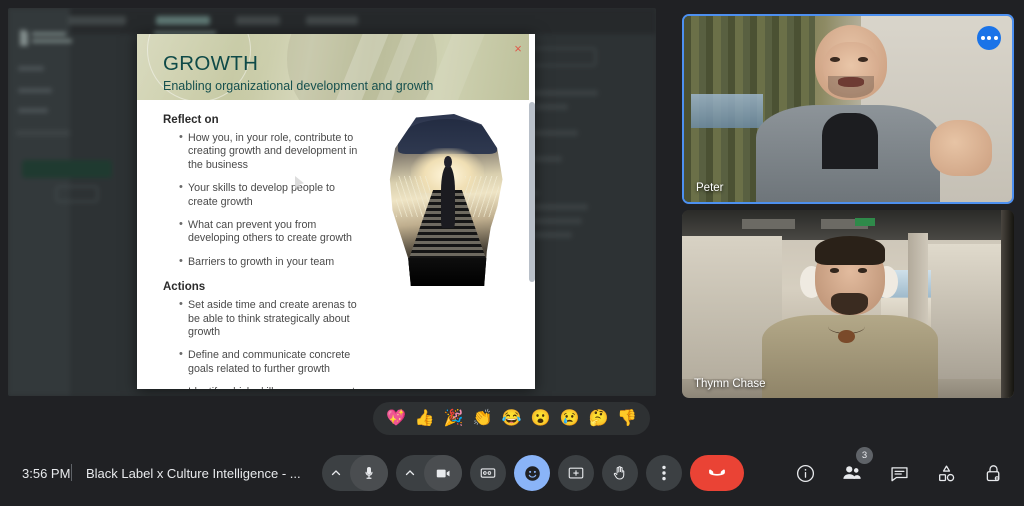 The image size is (1024, 506). Describe the element at coordinates (849, 140) in the screenshot. I see `person-tshirt` at that location.